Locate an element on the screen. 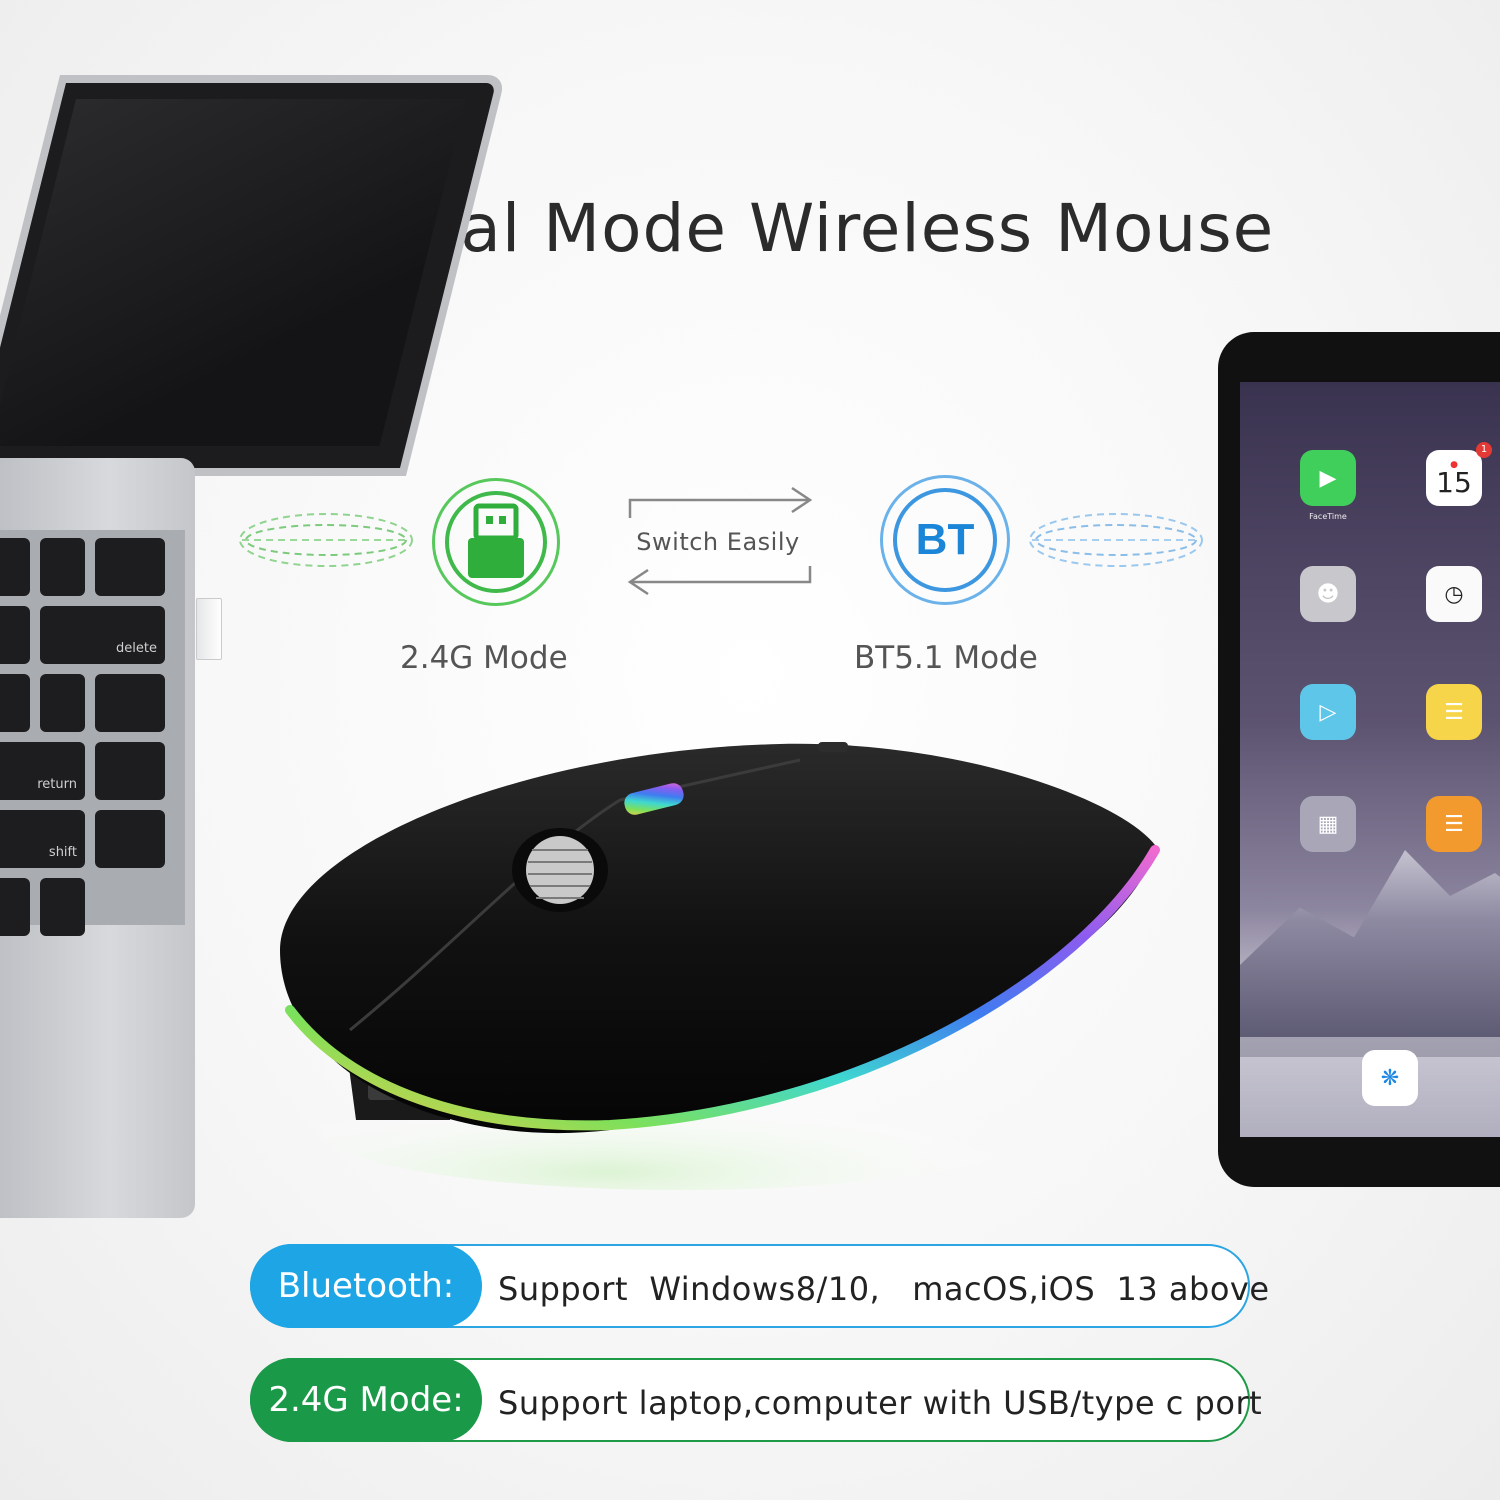 Image resolution: width=1500 pixels, height=1500 pixels. signal-wave-green-icon is located at coordinates (326, 540).